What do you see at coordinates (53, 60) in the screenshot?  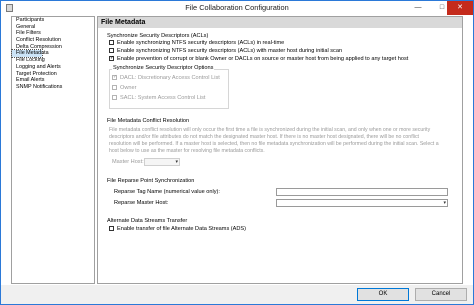 I see `nav-item-file-locking: File Locking` at bounding box center [53, 60].